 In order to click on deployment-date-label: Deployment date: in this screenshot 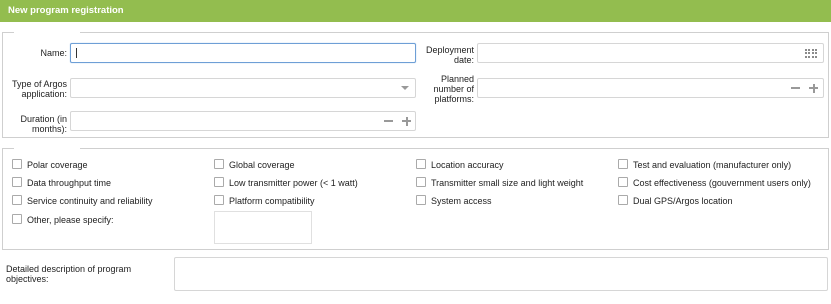, I will do `click(449, 55)`.